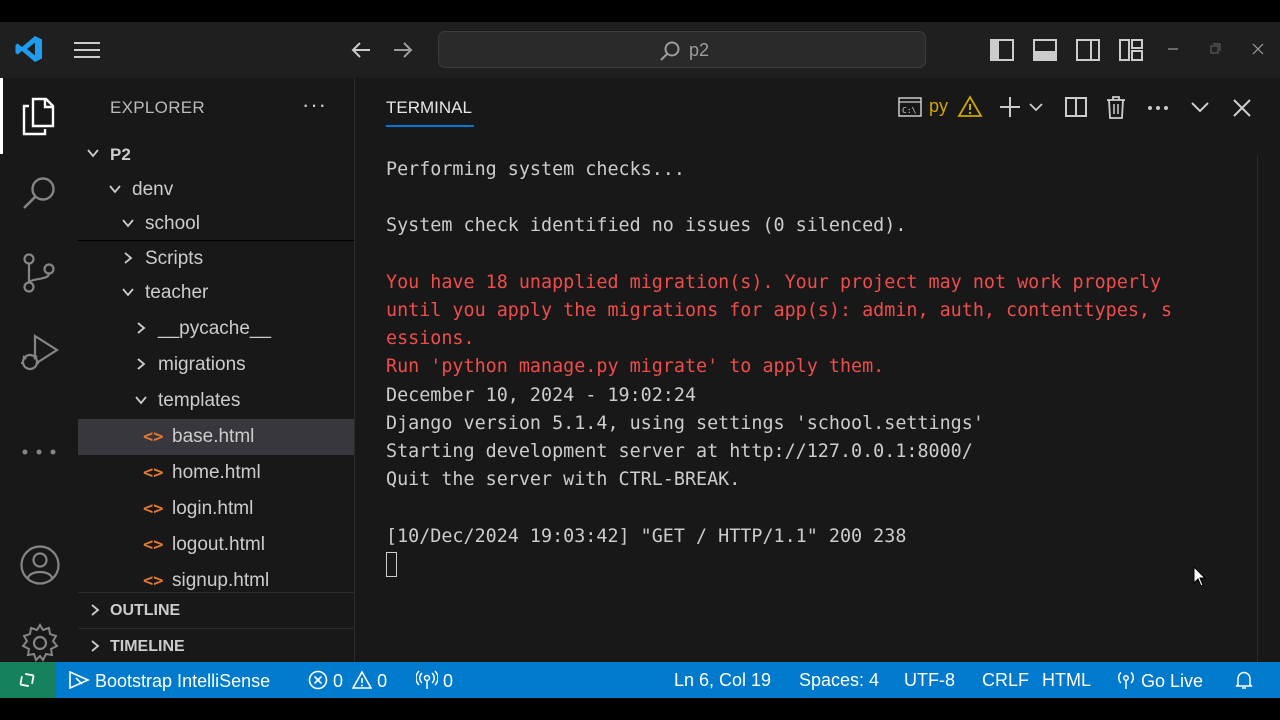 This screenshot has width=1280, height=720. I want to click on activity-run-debug, so click(39, 352).